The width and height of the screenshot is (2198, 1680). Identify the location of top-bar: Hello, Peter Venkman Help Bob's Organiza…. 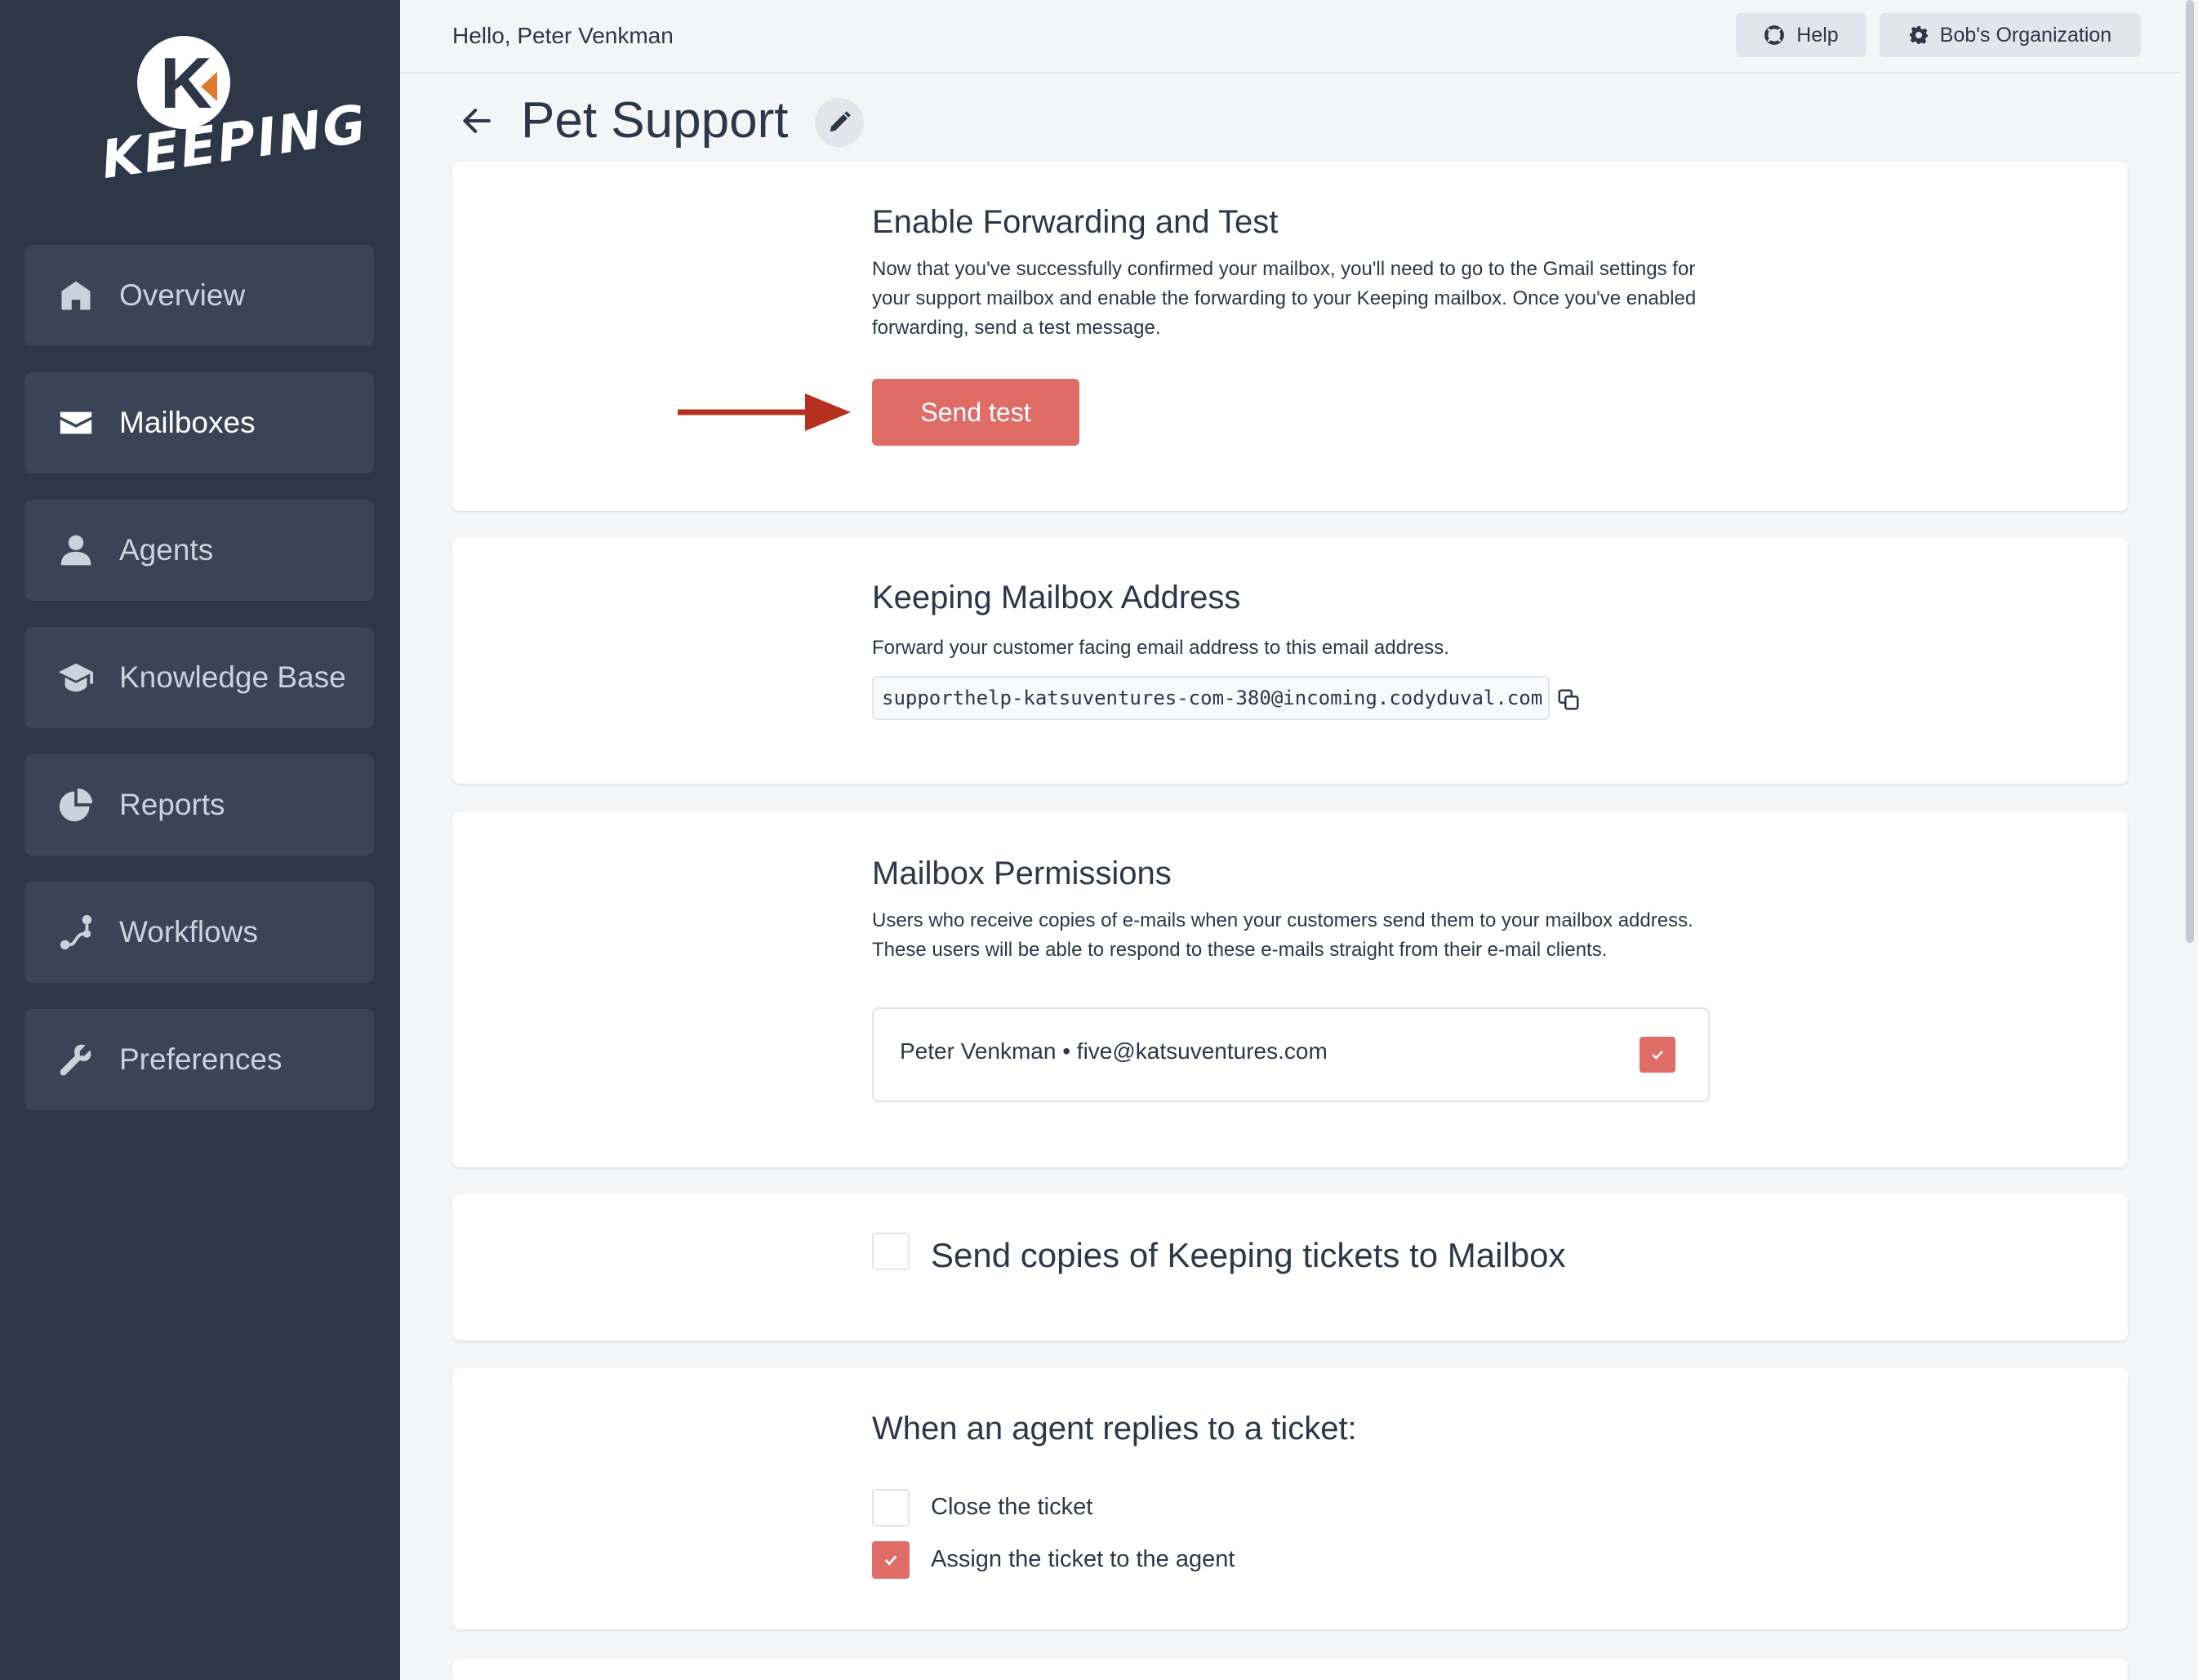
(1299, 37).